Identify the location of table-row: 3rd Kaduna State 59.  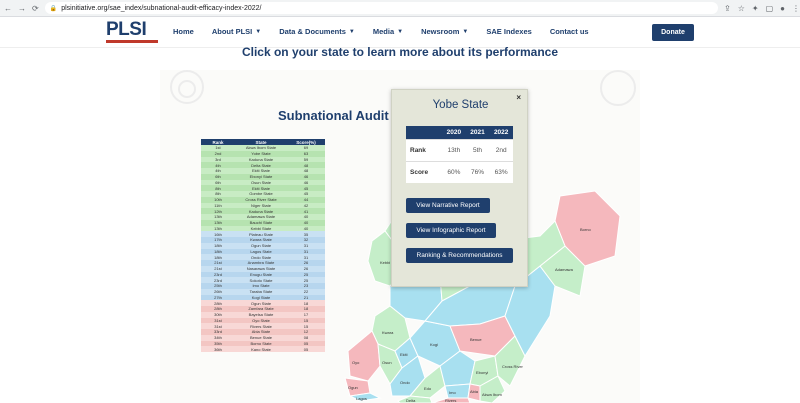
(263, 159).